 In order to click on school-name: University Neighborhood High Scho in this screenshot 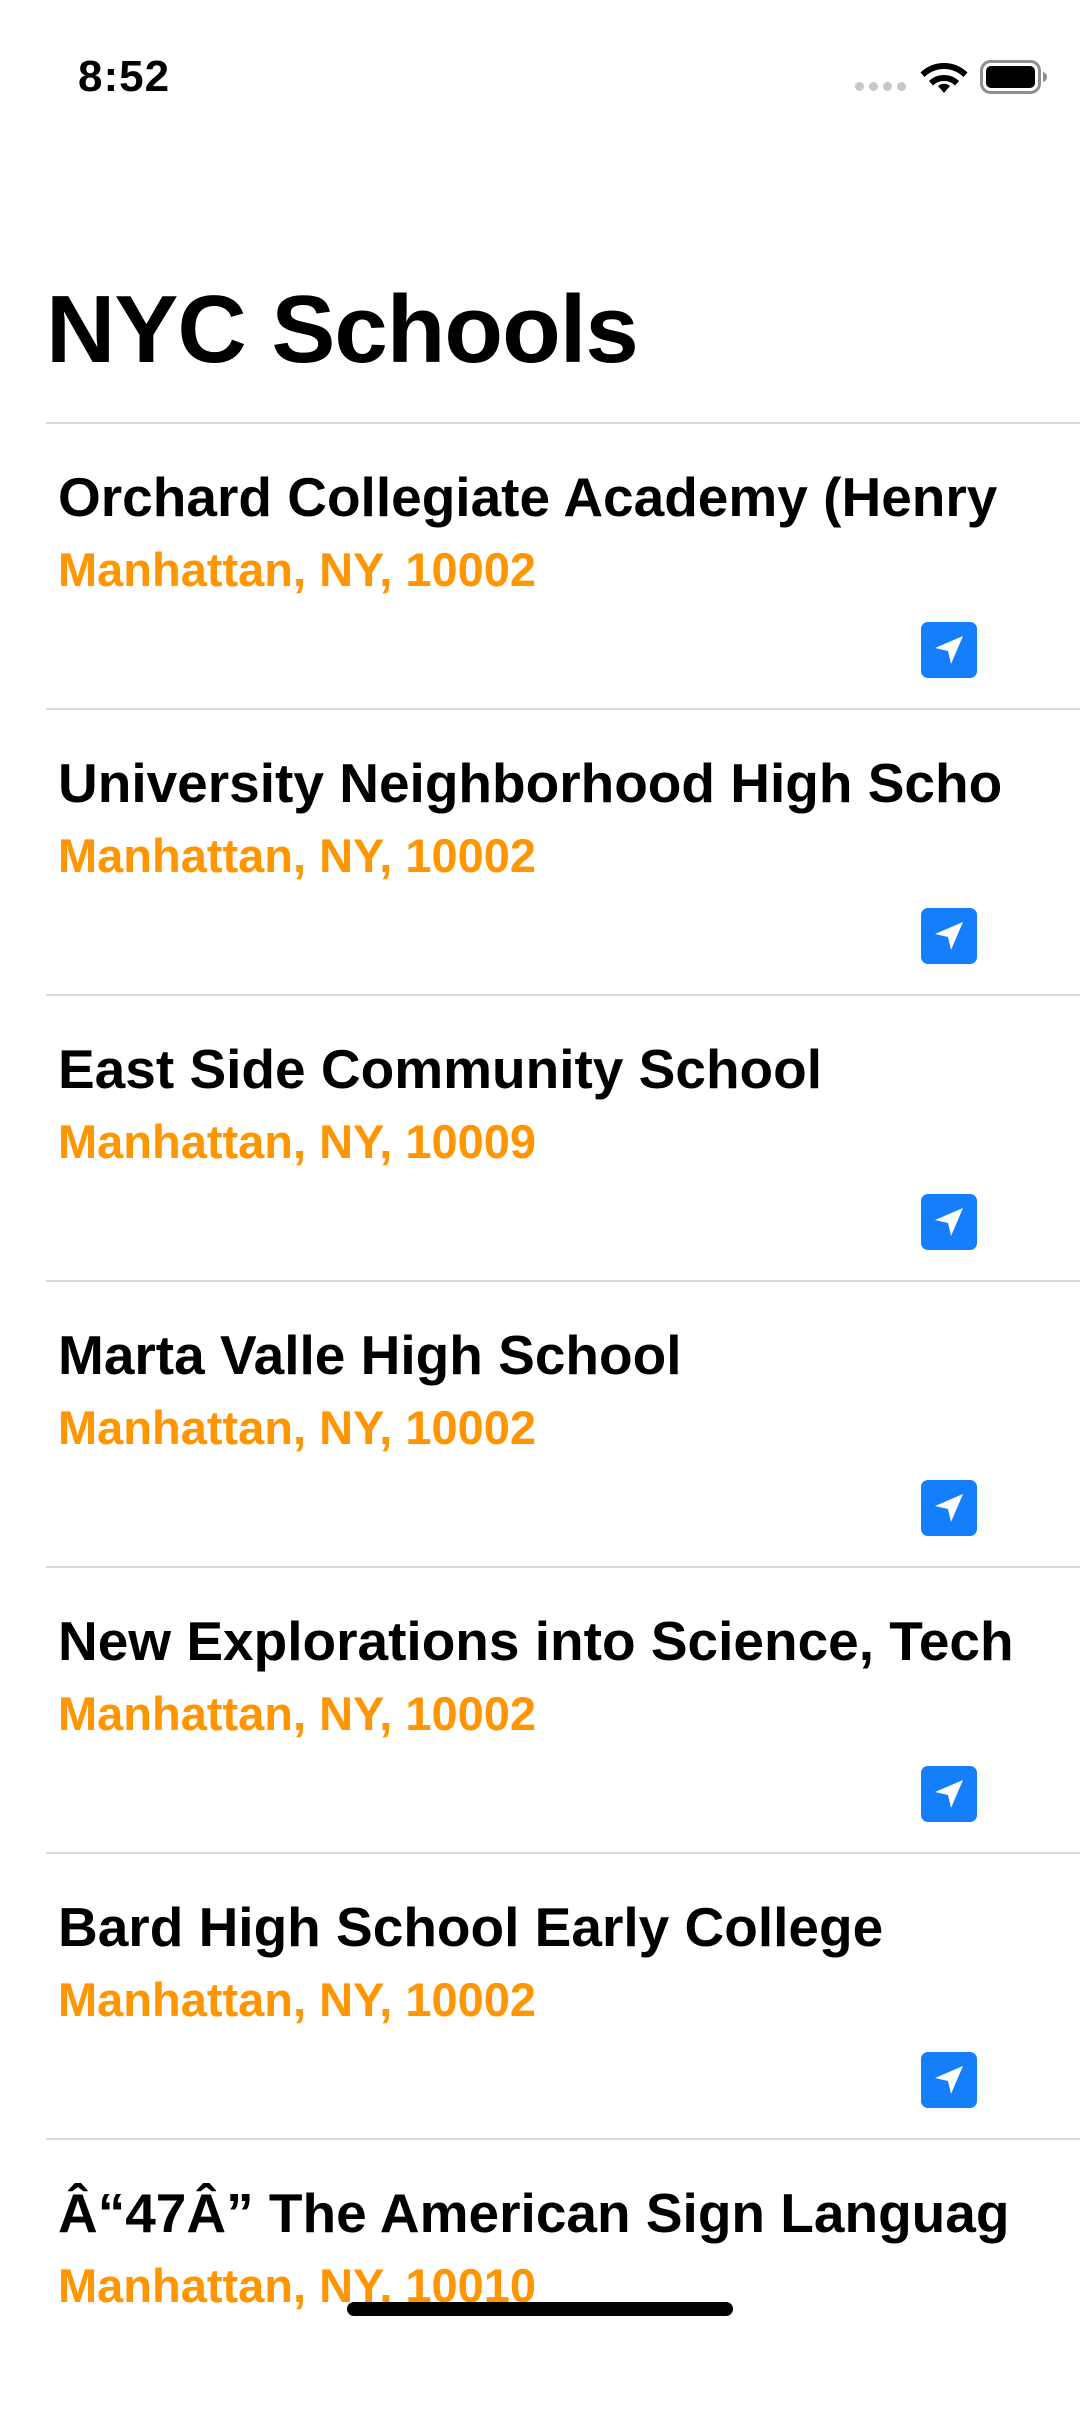, I will do `click(530, 783)`.